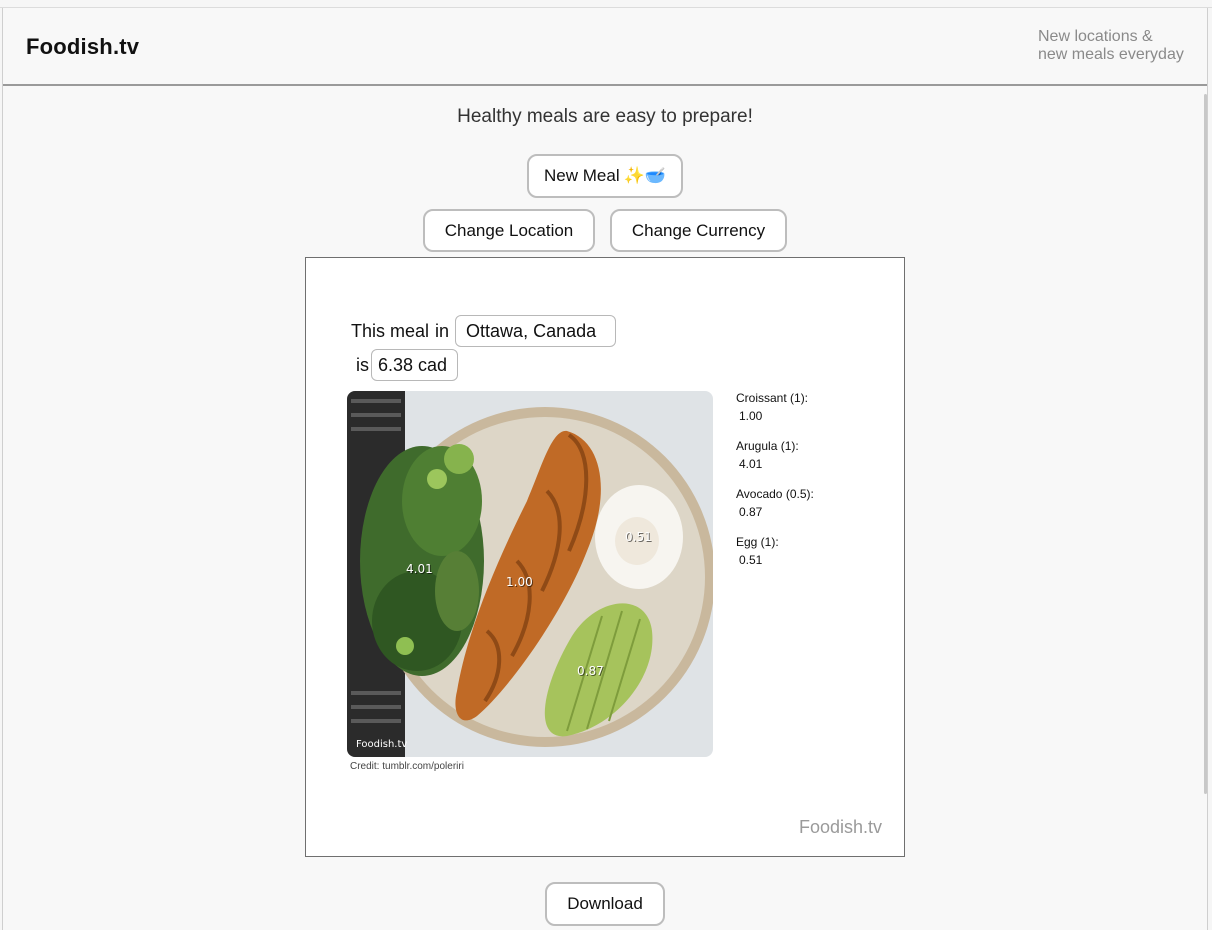 This screenshot has width=1212, height=930. I want to click on scrollbar, so click(1205, 444).